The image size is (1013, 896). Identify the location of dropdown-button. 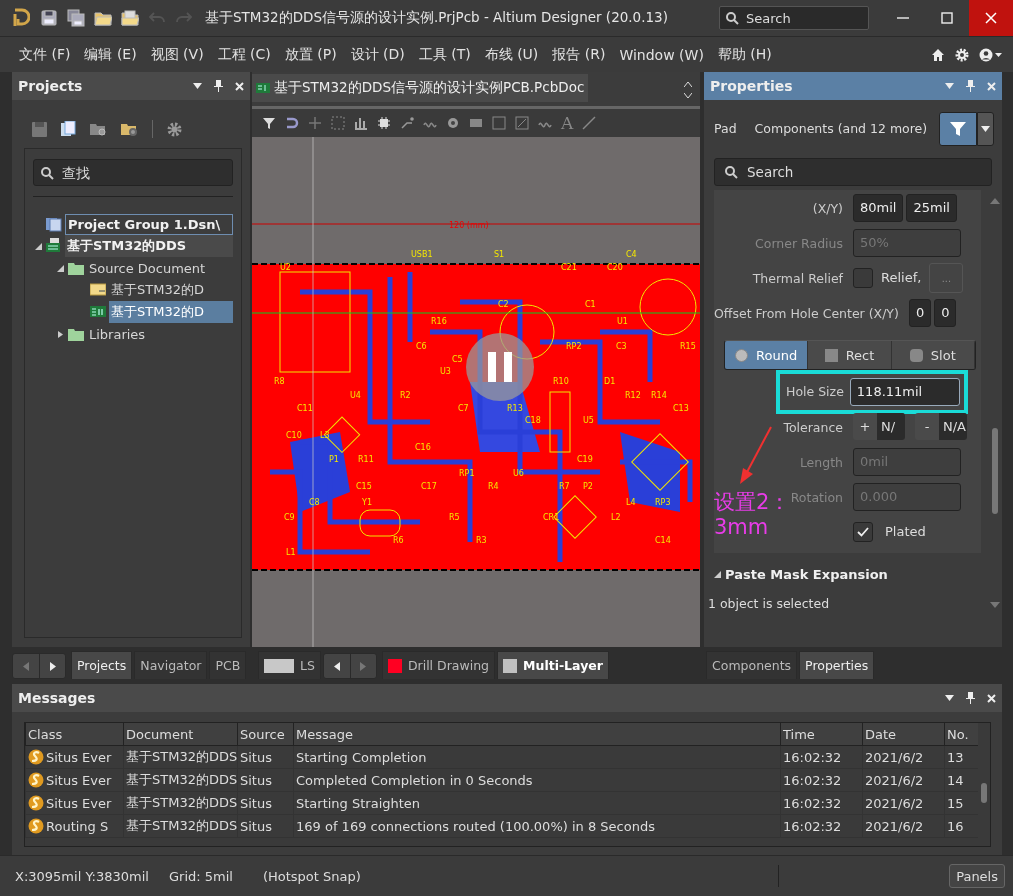
(985, 128).